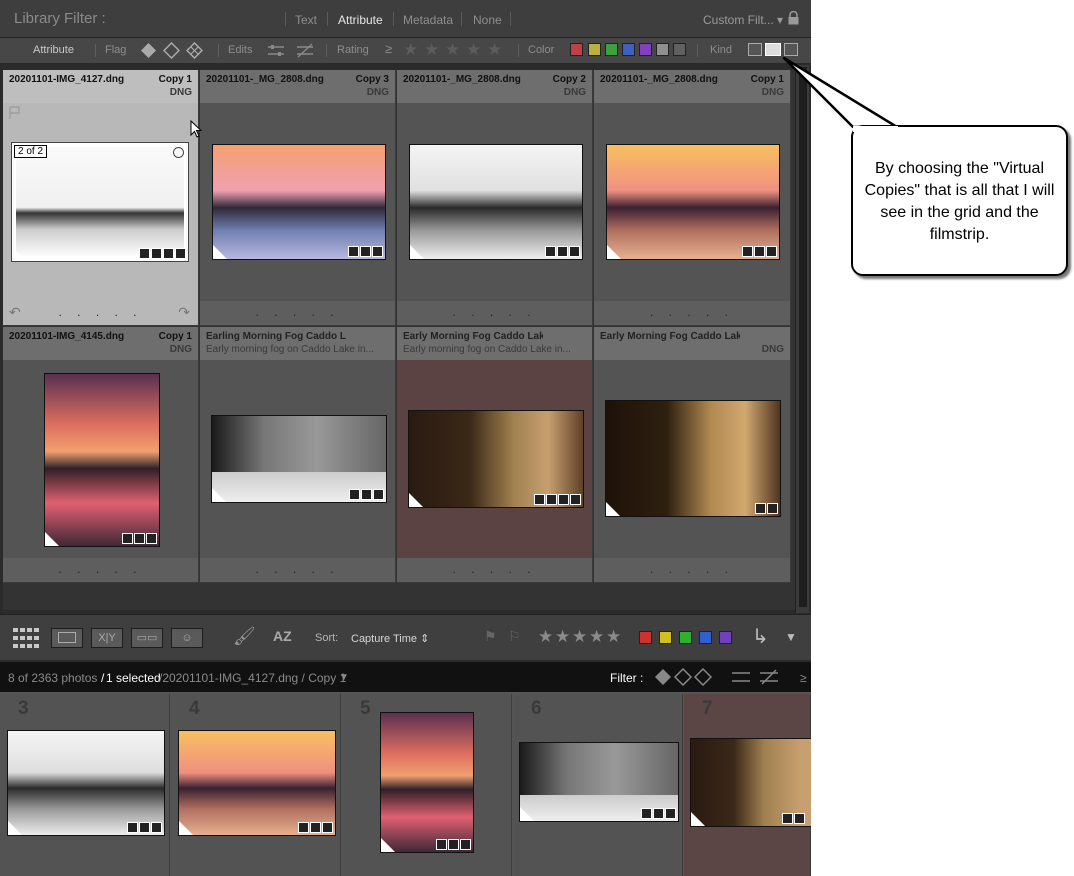  I want to click on toolbar-star-2: ★, so click(562, 637).